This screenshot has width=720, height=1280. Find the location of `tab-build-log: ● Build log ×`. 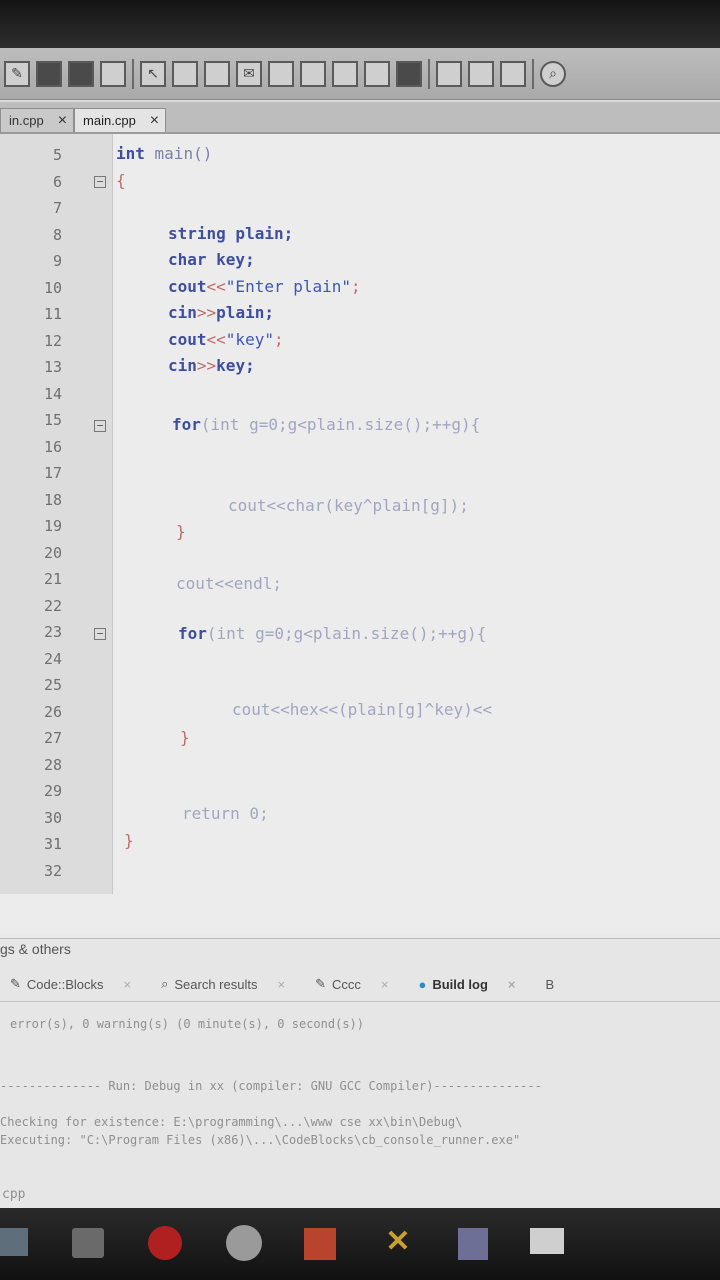

tab-build-log: ● Build log × is located at coordinates (466, 984).